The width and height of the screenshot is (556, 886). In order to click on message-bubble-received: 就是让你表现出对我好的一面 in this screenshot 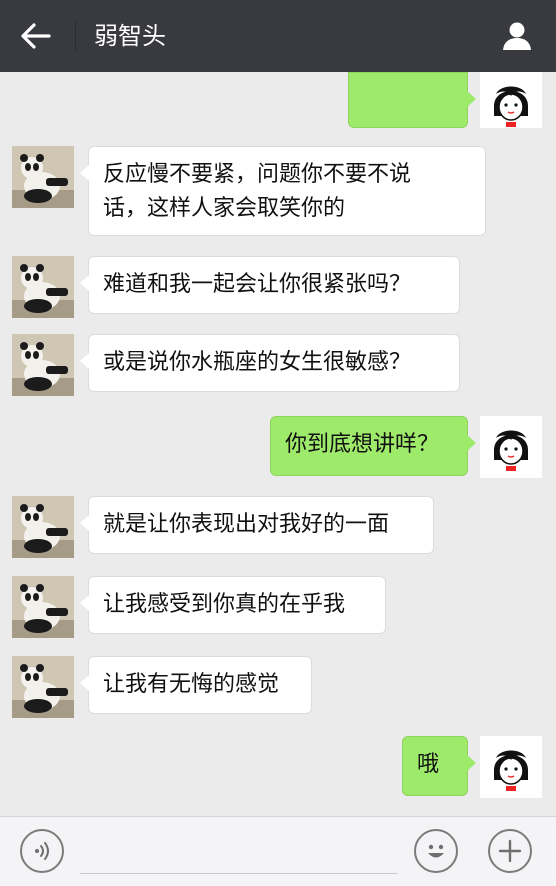, I will do `click(257, 525)`.